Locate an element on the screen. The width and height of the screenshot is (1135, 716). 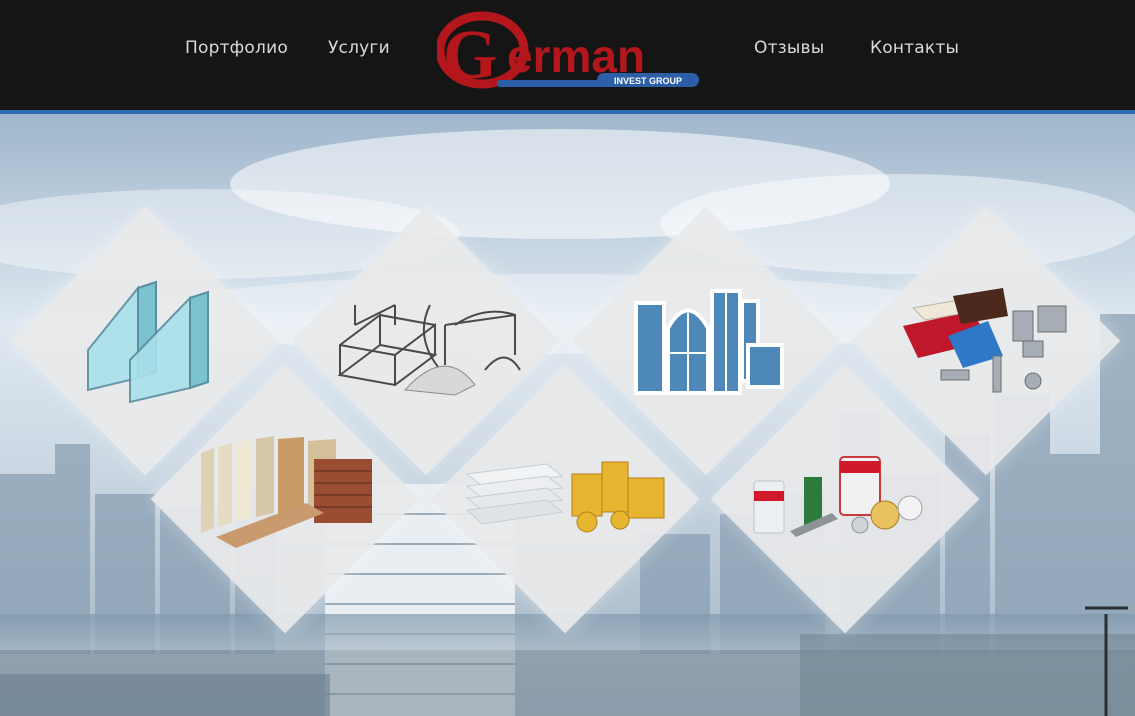
facade-siding-icon is located at coordinates (286, 492).